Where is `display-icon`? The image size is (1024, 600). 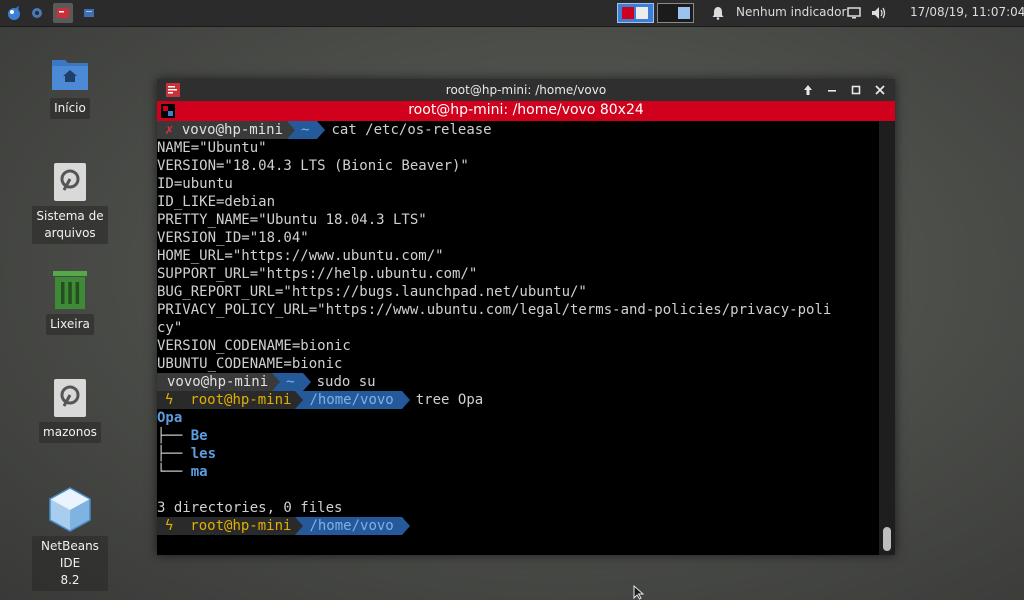 display-icon is located at coordinates (854, 13).